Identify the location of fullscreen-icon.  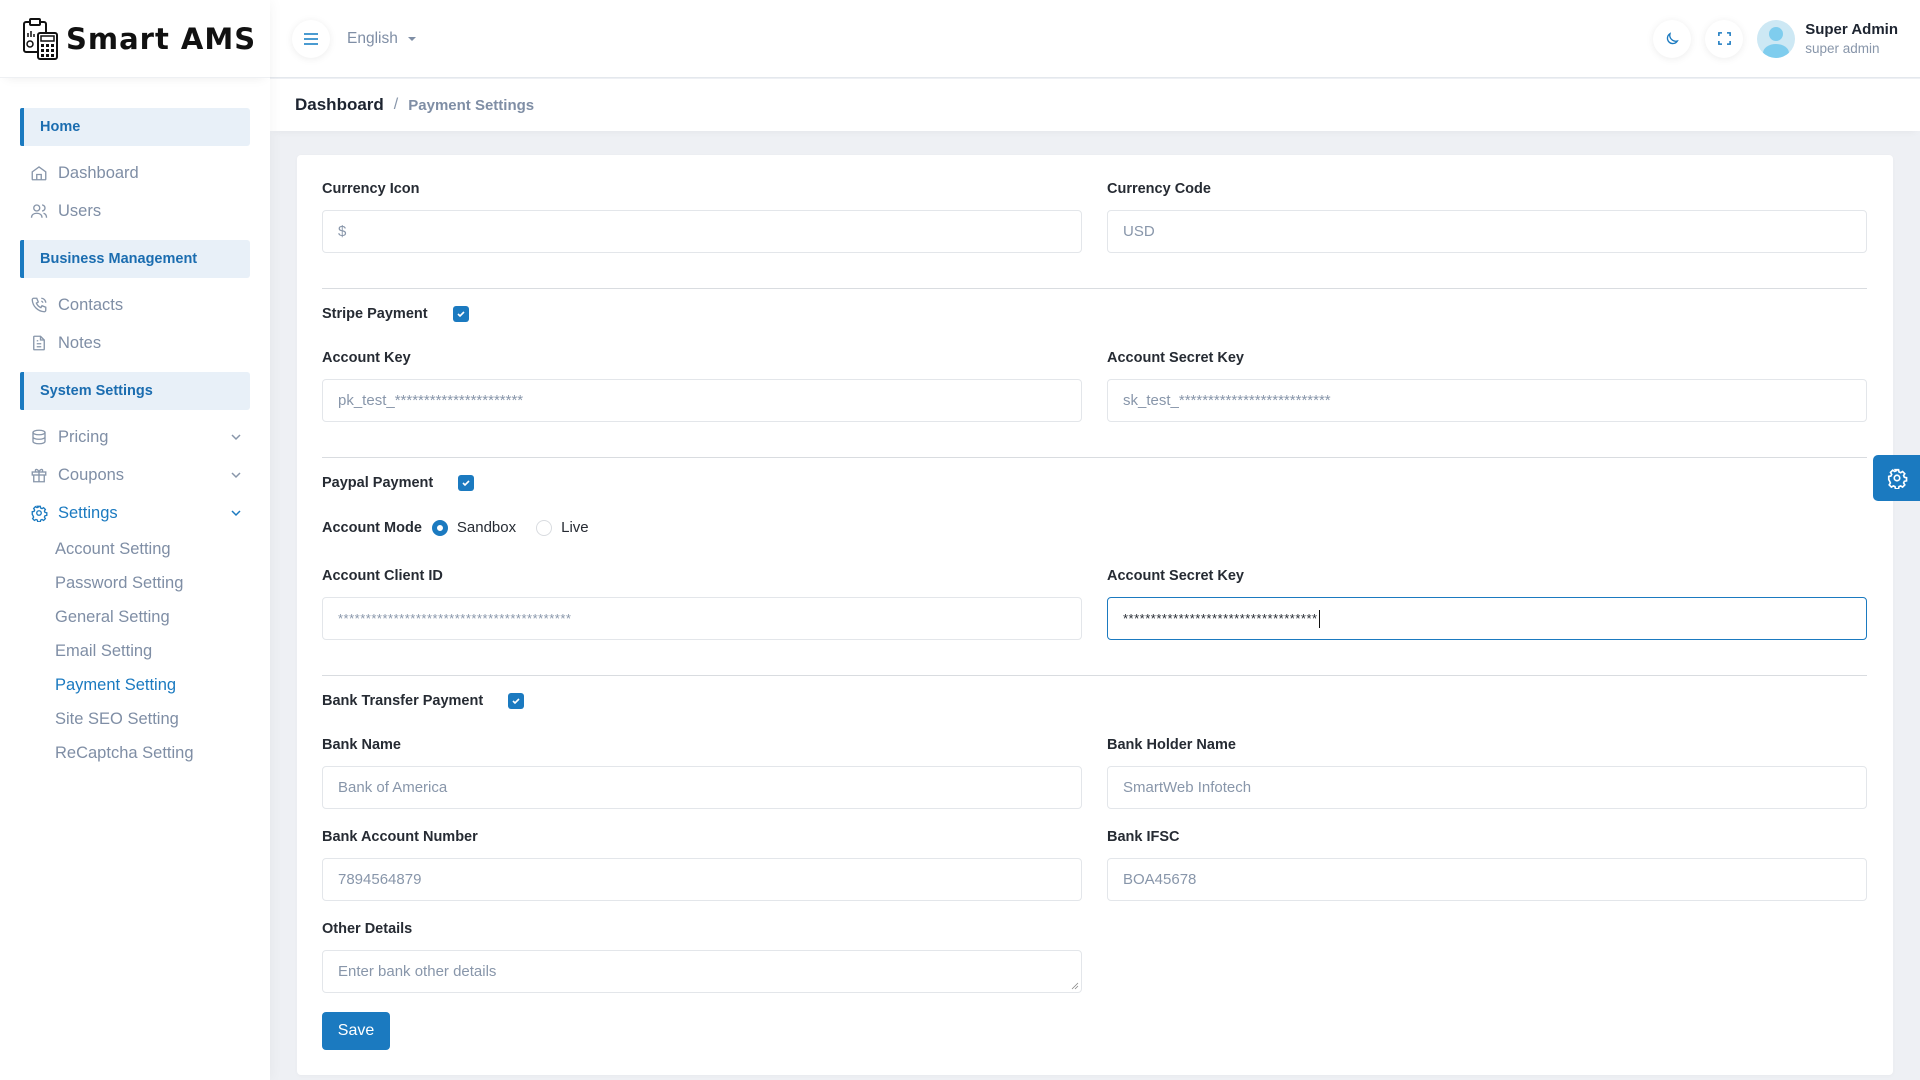
(1724, 38).